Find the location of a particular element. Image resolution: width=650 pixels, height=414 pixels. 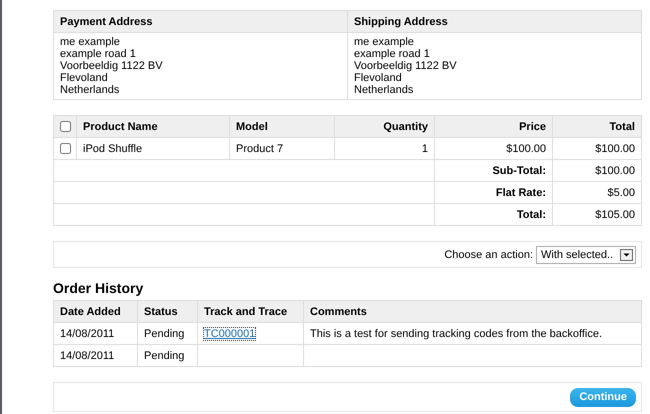

total-label: Flat Rate: is located at coordinates (493, 193).